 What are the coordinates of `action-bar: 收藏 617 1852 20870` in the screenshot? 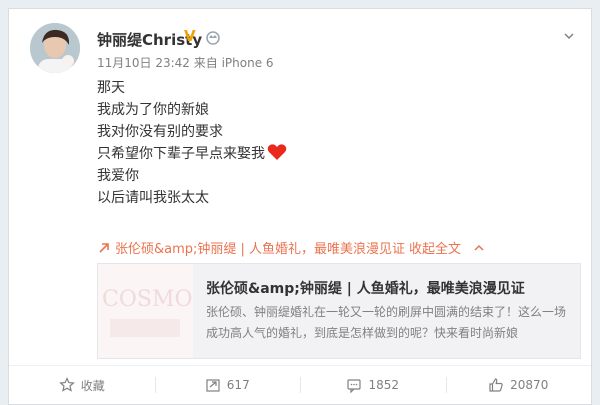 It's located at (300, 384).